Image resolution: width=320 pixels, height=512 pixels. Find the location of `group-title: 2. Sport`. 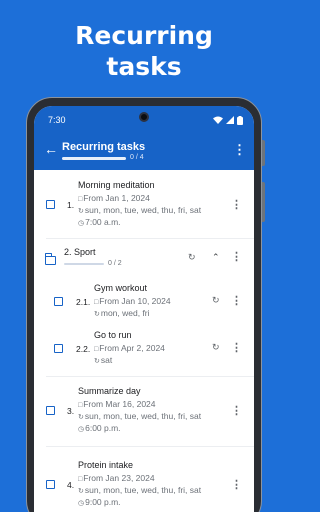

group-title: 2. Sport is located at coordinates (80, 252).